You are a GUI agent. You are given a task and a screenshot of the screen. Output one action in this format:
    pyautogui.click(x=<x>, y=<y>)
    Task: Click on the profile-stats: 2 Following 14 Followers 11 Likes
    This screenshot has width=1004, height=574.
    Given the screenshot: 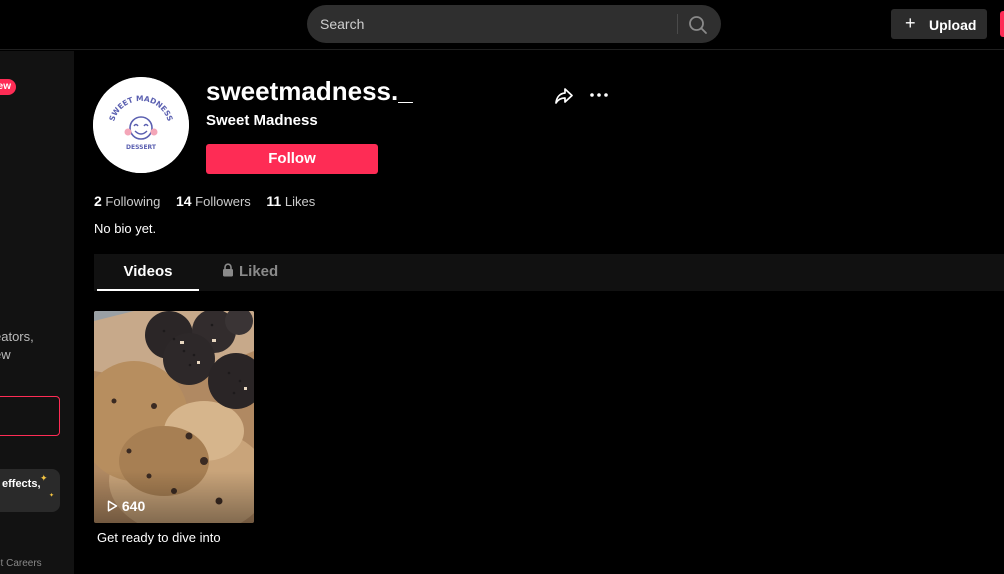 What is the action you would take?
    pyautogui.click(x=210, y=201)
    